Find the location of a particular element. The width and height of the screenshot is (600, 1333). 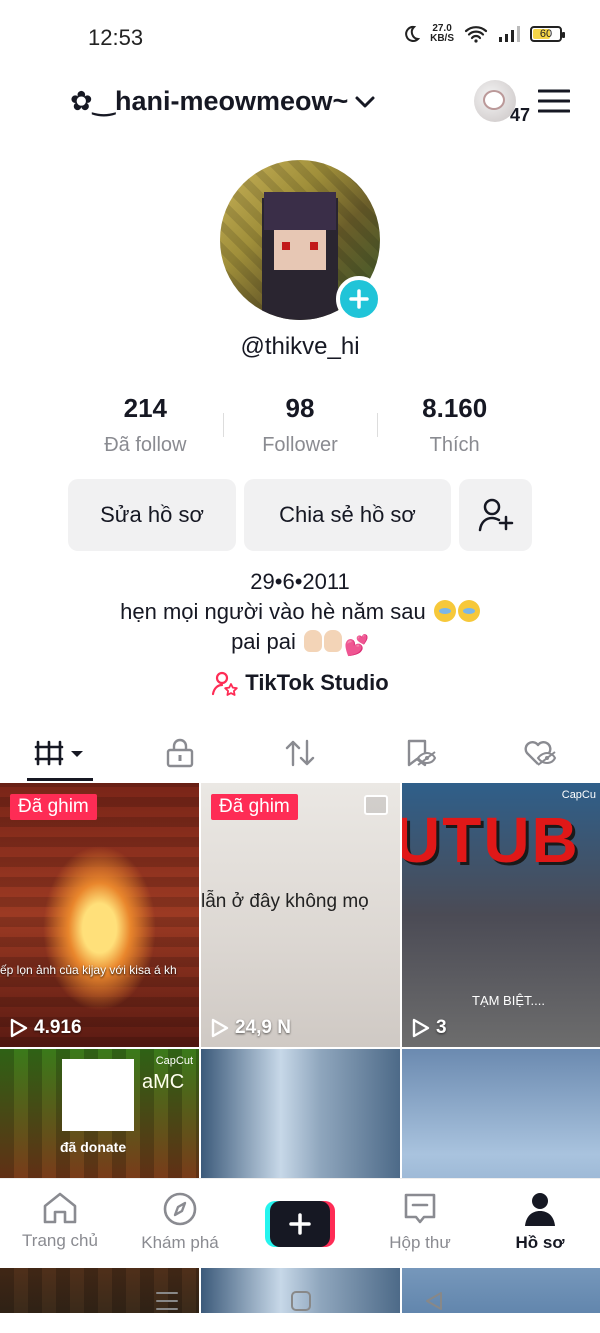

bio-line: 29•6•2011 is located at coordinates (300, 581).